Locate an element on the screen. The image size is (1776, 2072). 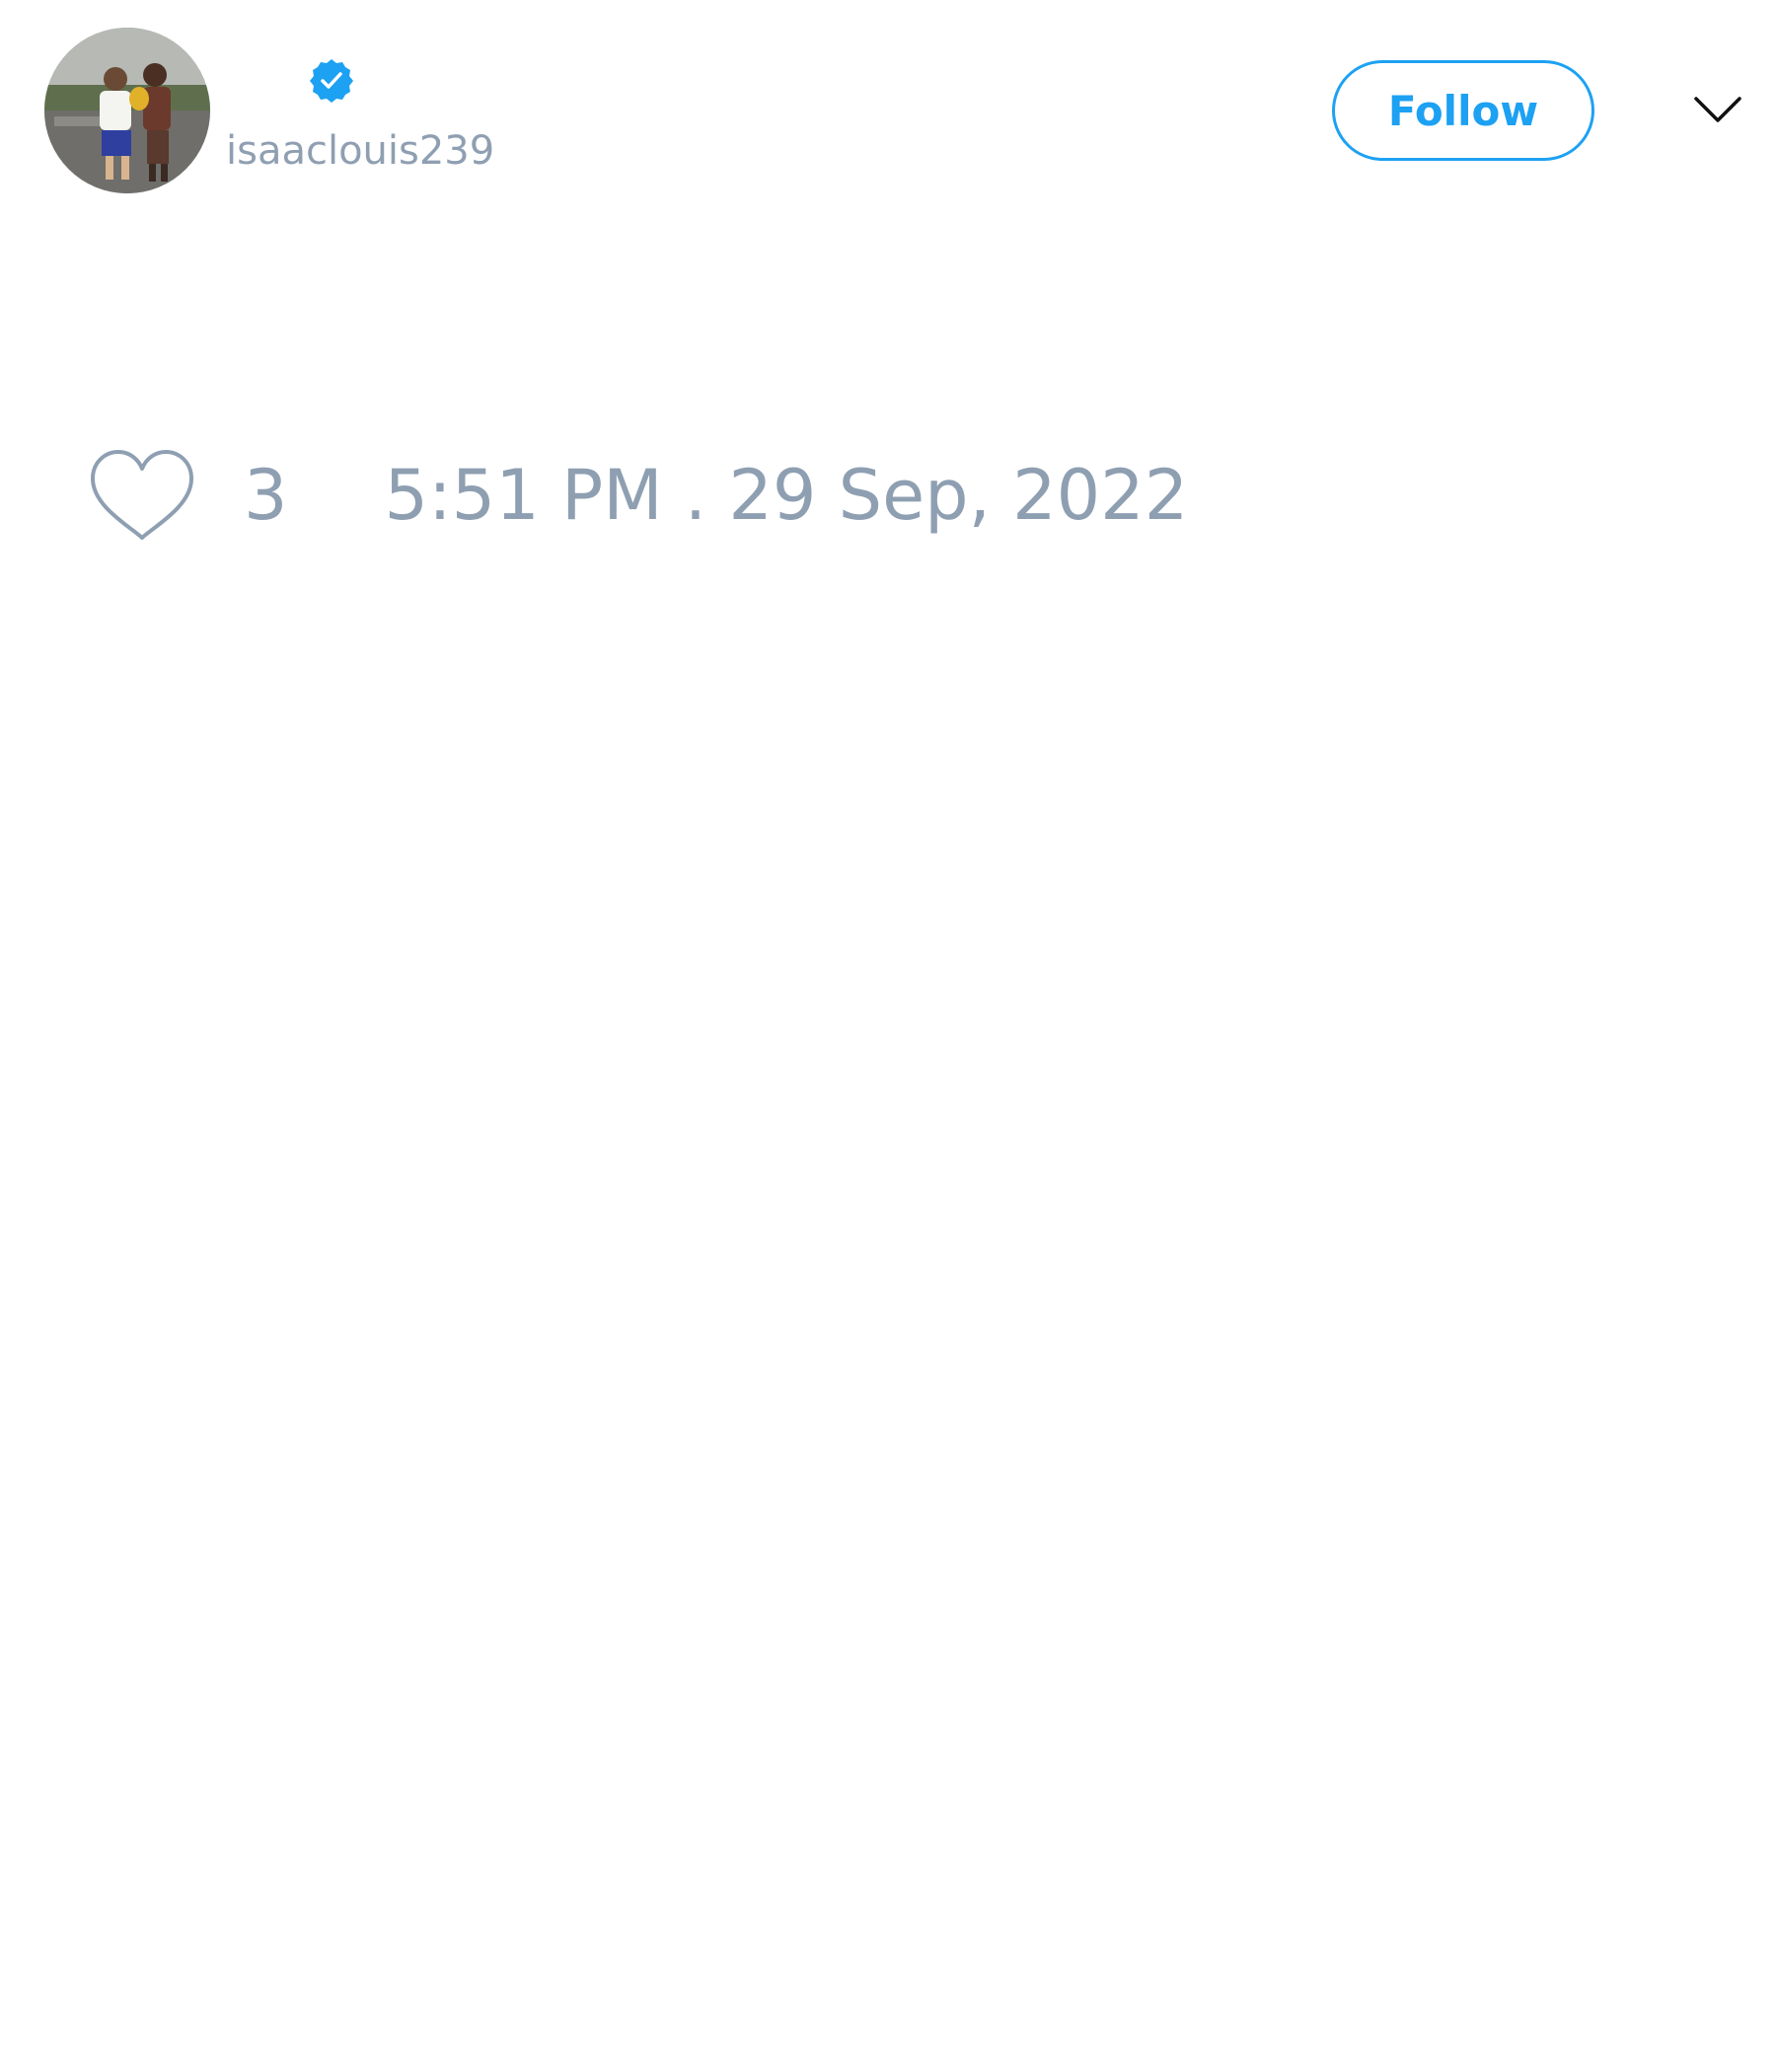
like-button: 3 is located at coordinates (189, 496).